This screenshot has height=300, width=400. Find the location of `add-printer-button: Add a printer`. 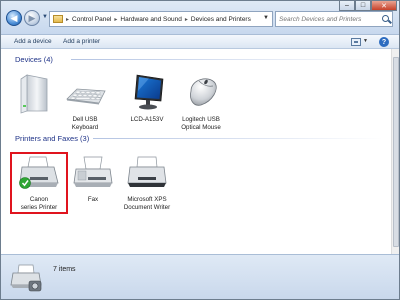

add-printer-button: Add a printer is located at coordinates (81, 41).